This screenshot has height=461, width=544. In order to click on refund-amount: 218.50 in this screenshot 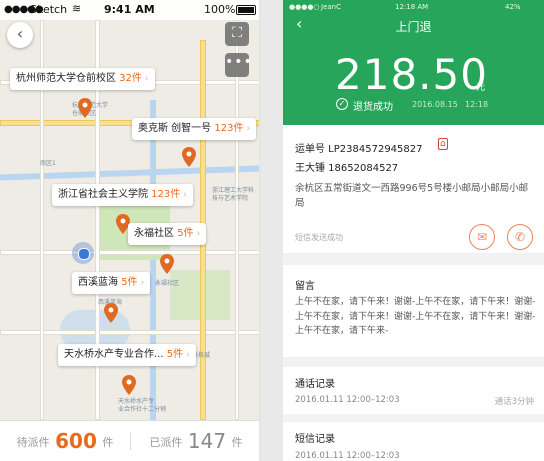, I will do `click(411, 74)`.